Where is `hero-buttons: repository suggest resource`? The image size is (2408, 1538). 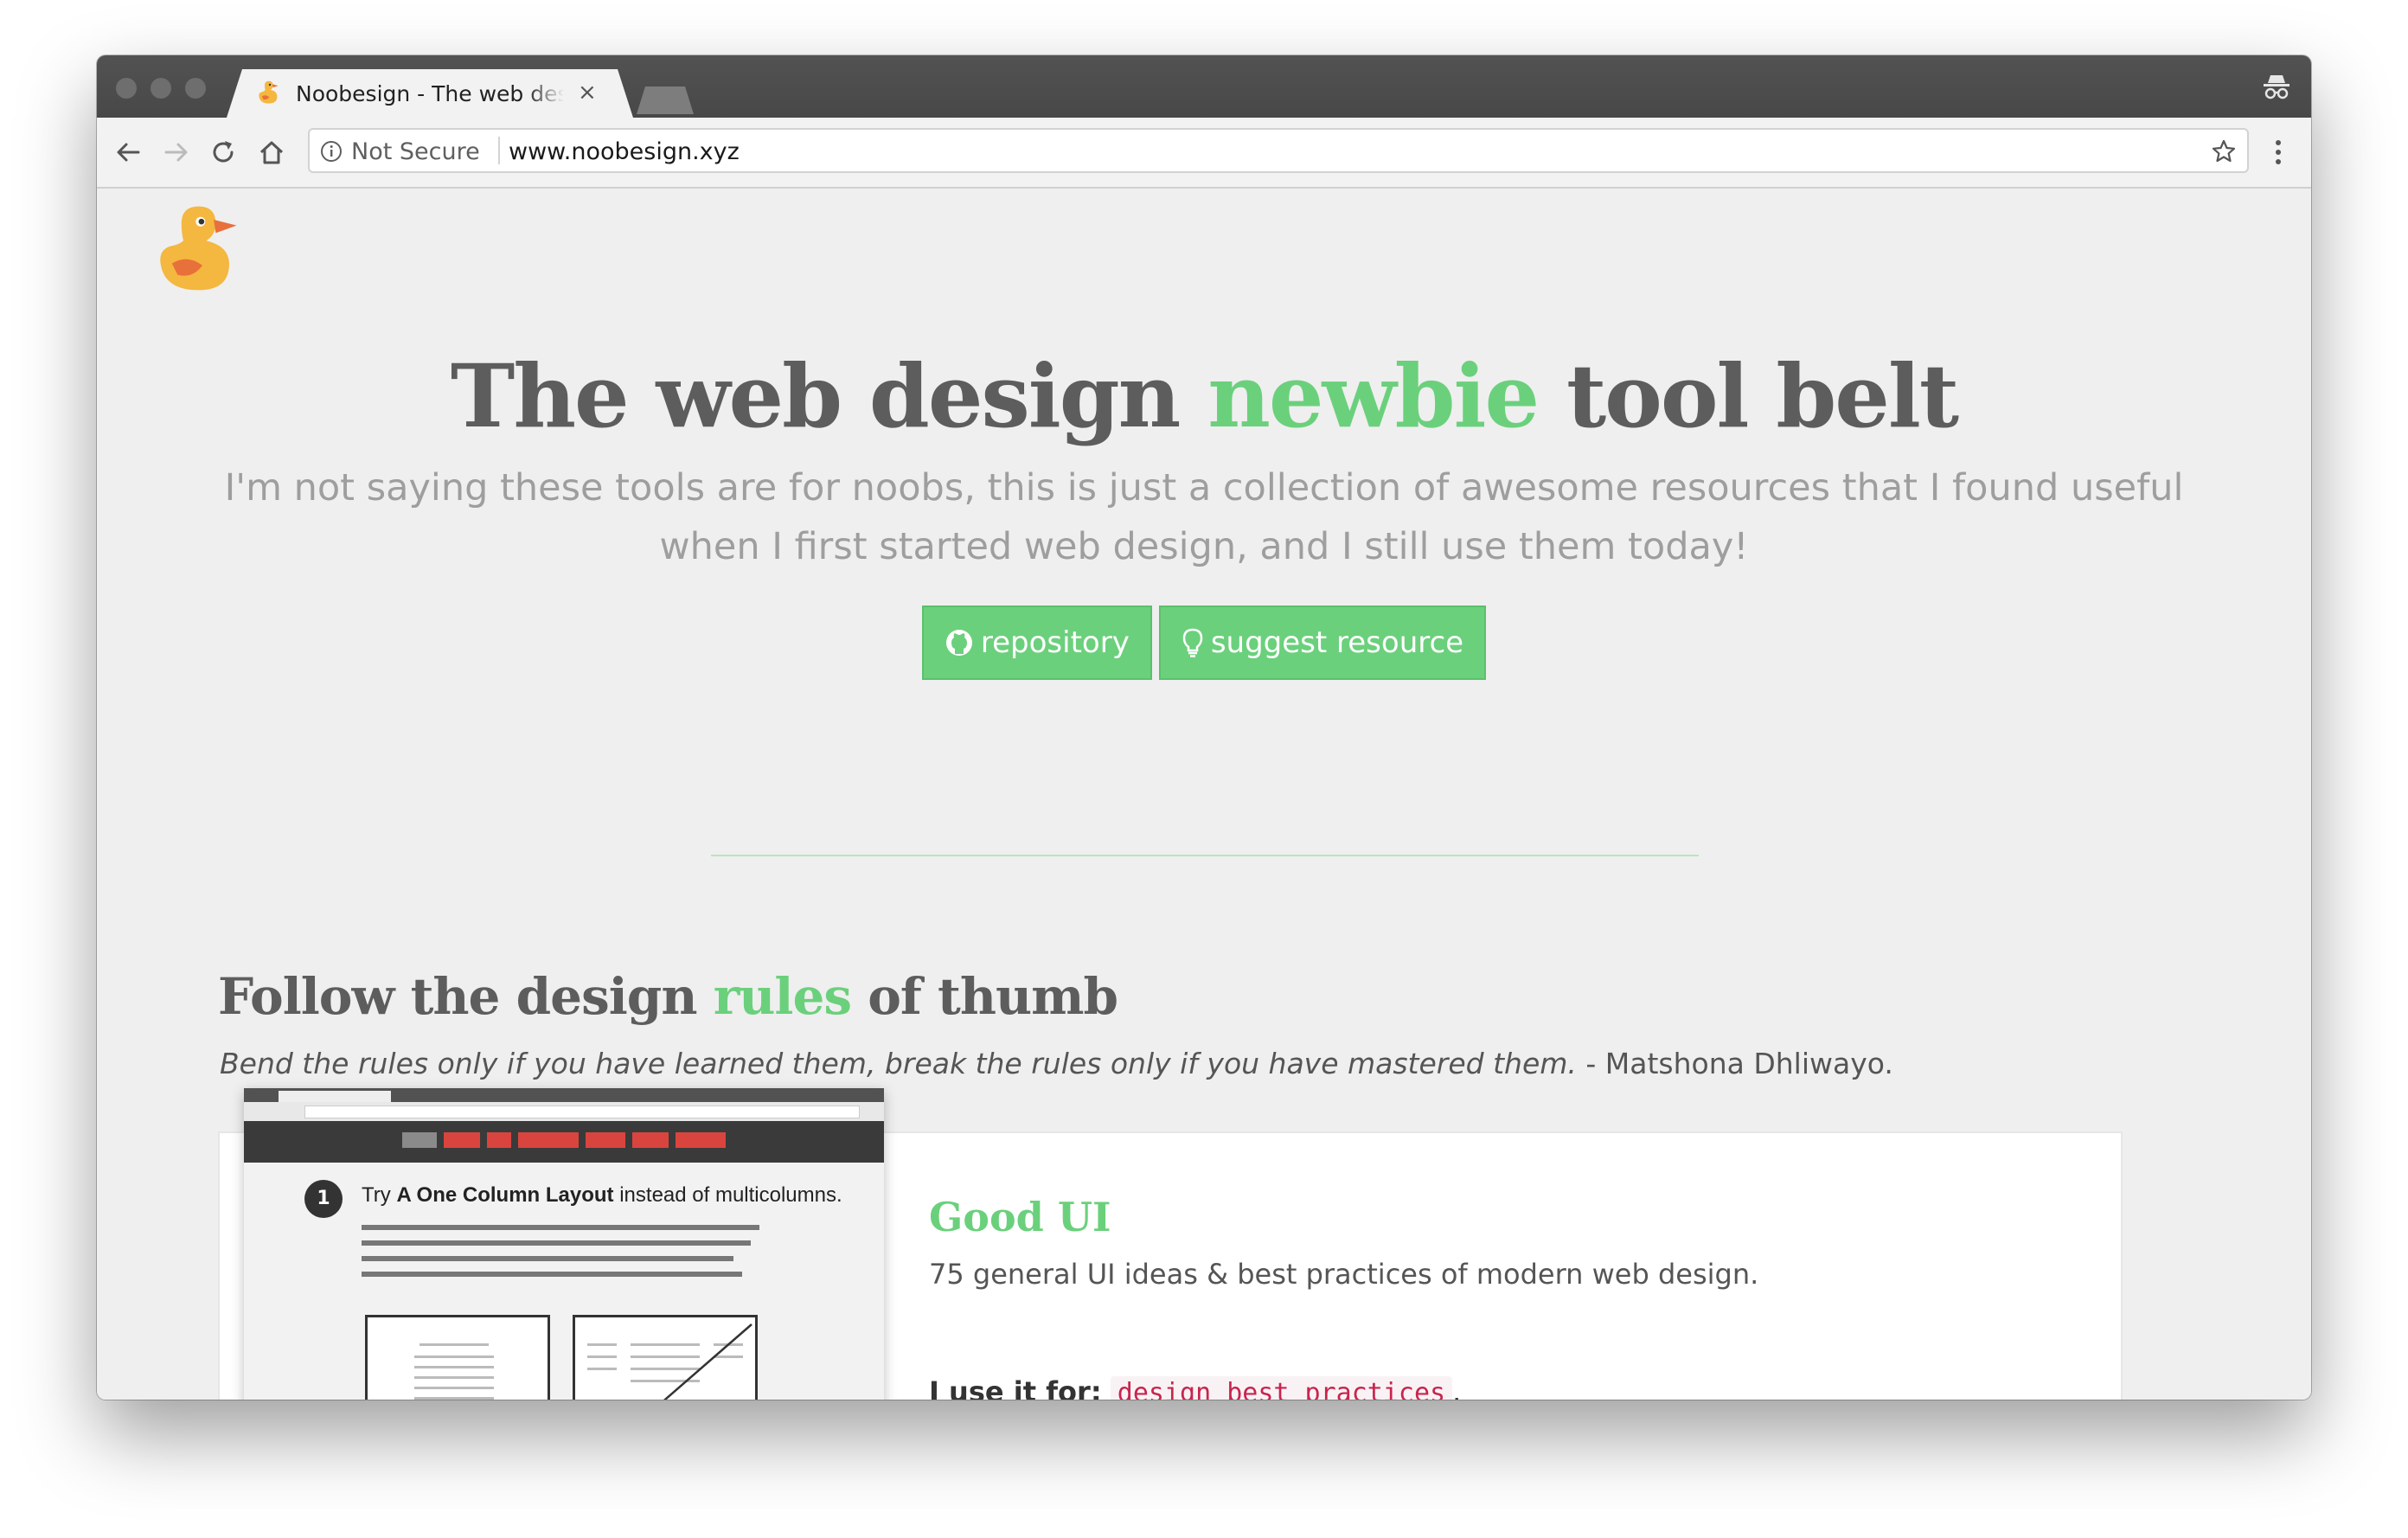 hero-buttons: repository suggest resource is located at coordinates (1204, 643).